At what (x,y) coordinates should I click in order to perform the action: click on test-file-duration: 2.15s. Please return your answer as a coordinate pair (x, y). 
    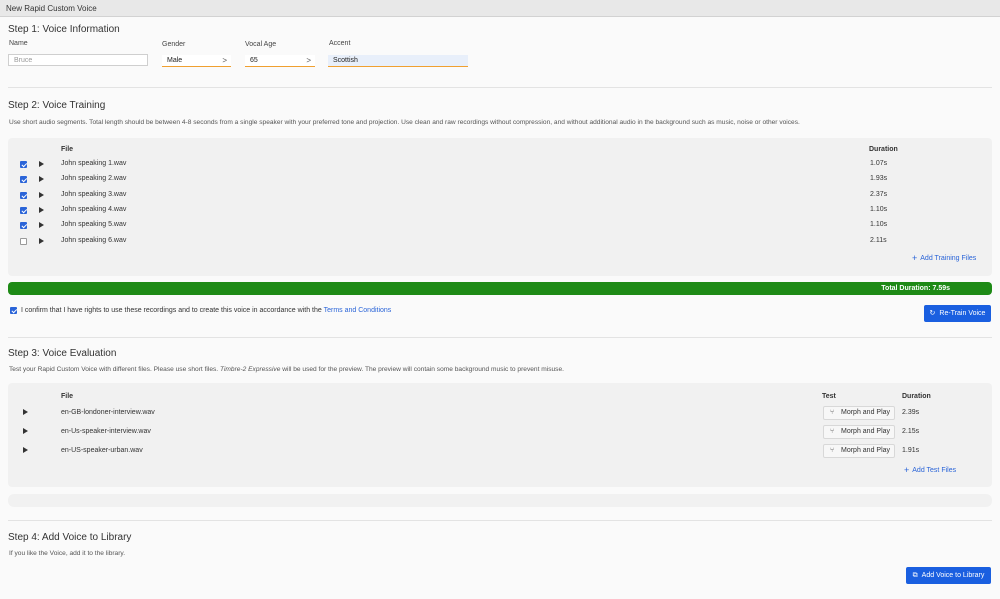
    Looking at the image, I should click on (911, 431).